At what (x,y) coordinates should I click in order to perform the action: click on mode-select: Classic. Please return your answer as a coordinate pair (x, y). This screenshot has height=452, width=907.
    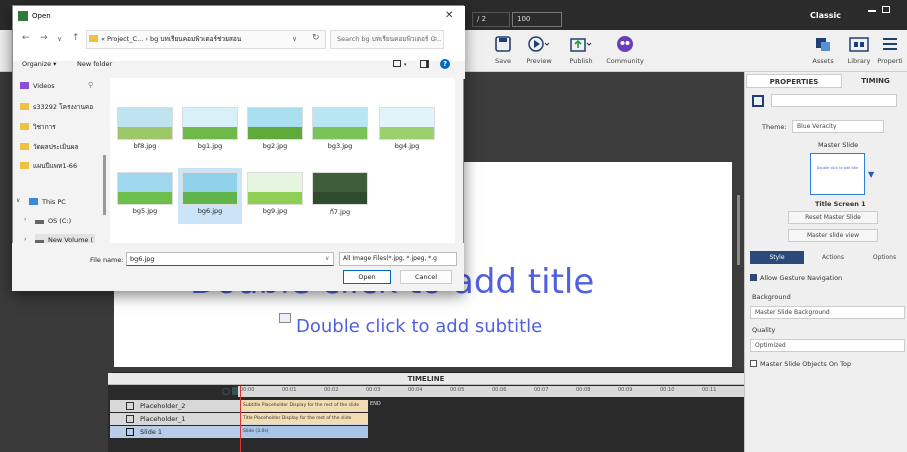
    Looking at the image, I should click on (825, 15).